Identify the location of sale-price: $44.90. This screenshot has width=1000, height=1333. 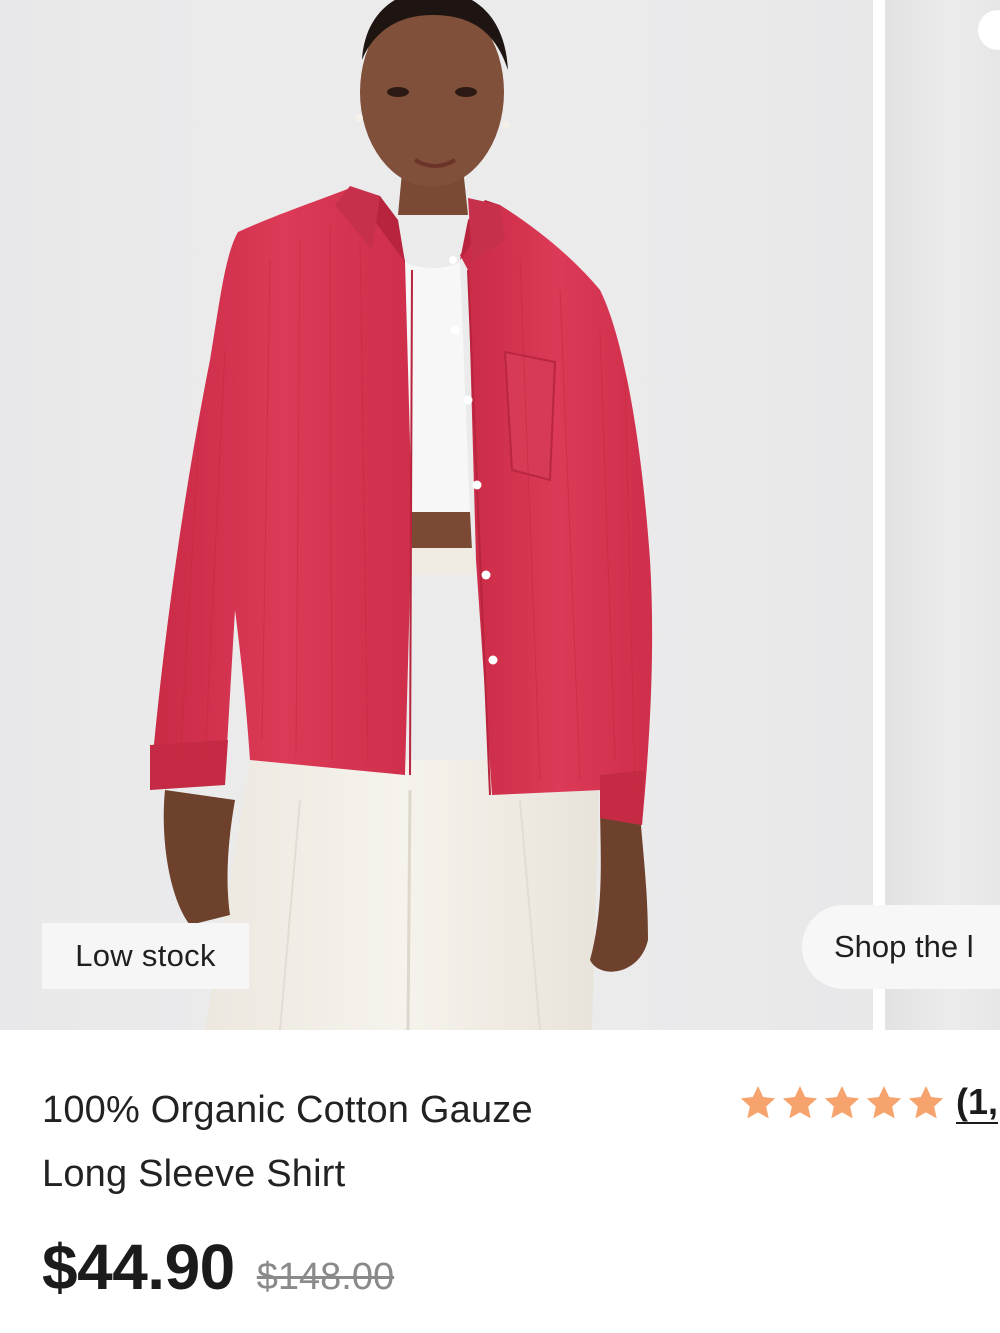
(138, 1267).